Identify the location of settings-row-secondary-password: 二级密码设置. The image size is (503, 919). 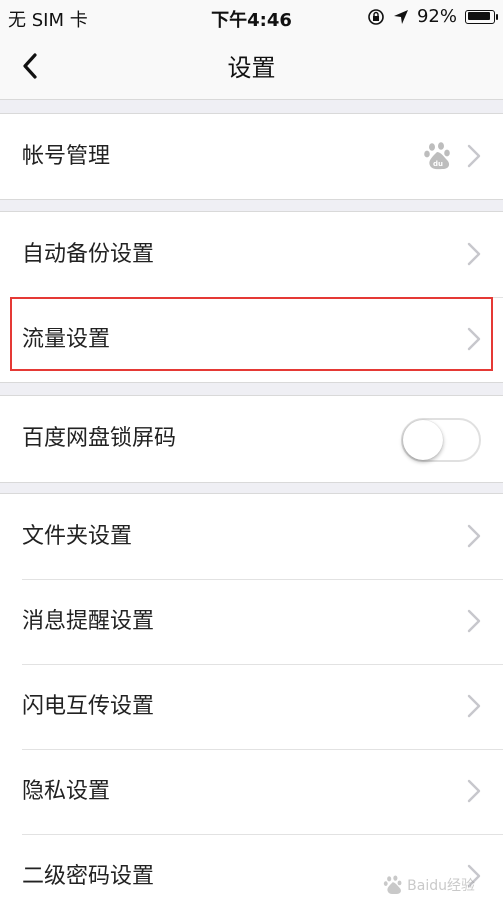
(251, 876).